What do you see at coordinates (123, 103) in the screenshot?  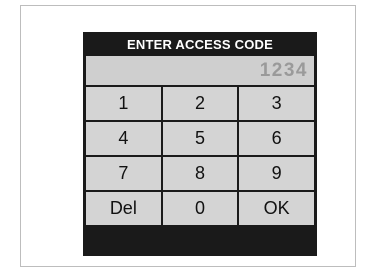 I see `key-1: 1` at bounding box center [123, 103].